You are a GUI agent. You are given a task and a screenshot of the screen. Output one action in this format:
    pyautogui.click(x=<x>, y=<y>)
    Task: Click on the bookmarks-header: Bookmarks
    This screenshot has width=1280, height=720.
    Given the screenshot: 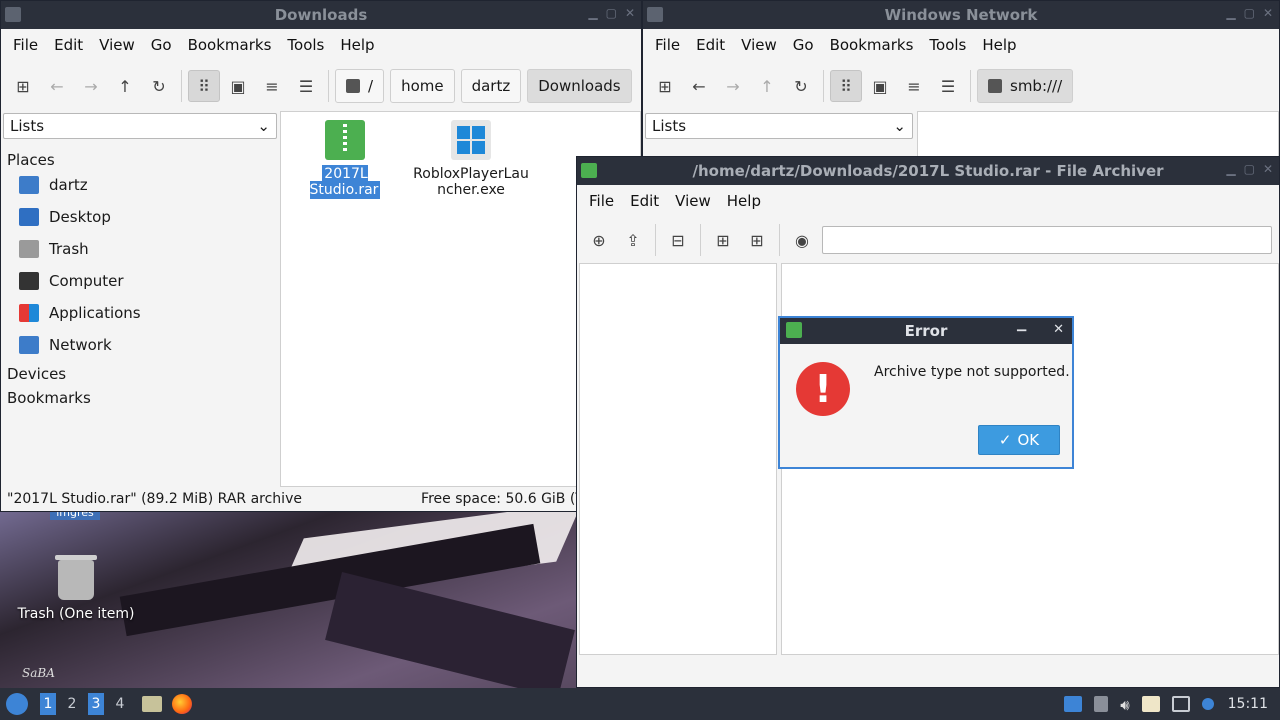 What is the action you would take?
    pyautogui.click(x=140, y=395)
    